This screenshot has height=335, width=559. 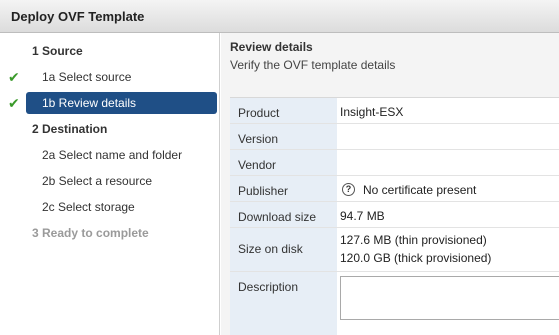 I want to click on step-ready-to-complete: 3 Ready to complete, so click(x=109, y=233).